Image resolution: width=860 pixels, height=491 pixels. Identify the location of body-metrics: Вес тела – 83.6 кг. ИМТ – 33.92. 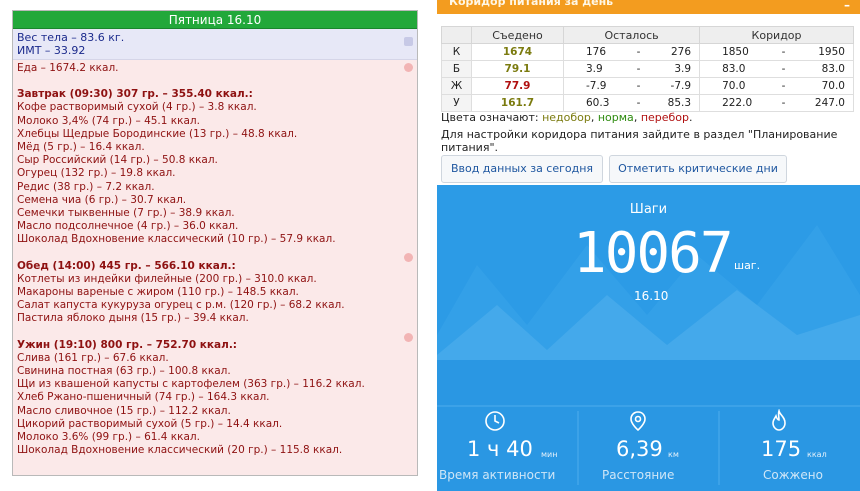
(215, 44).